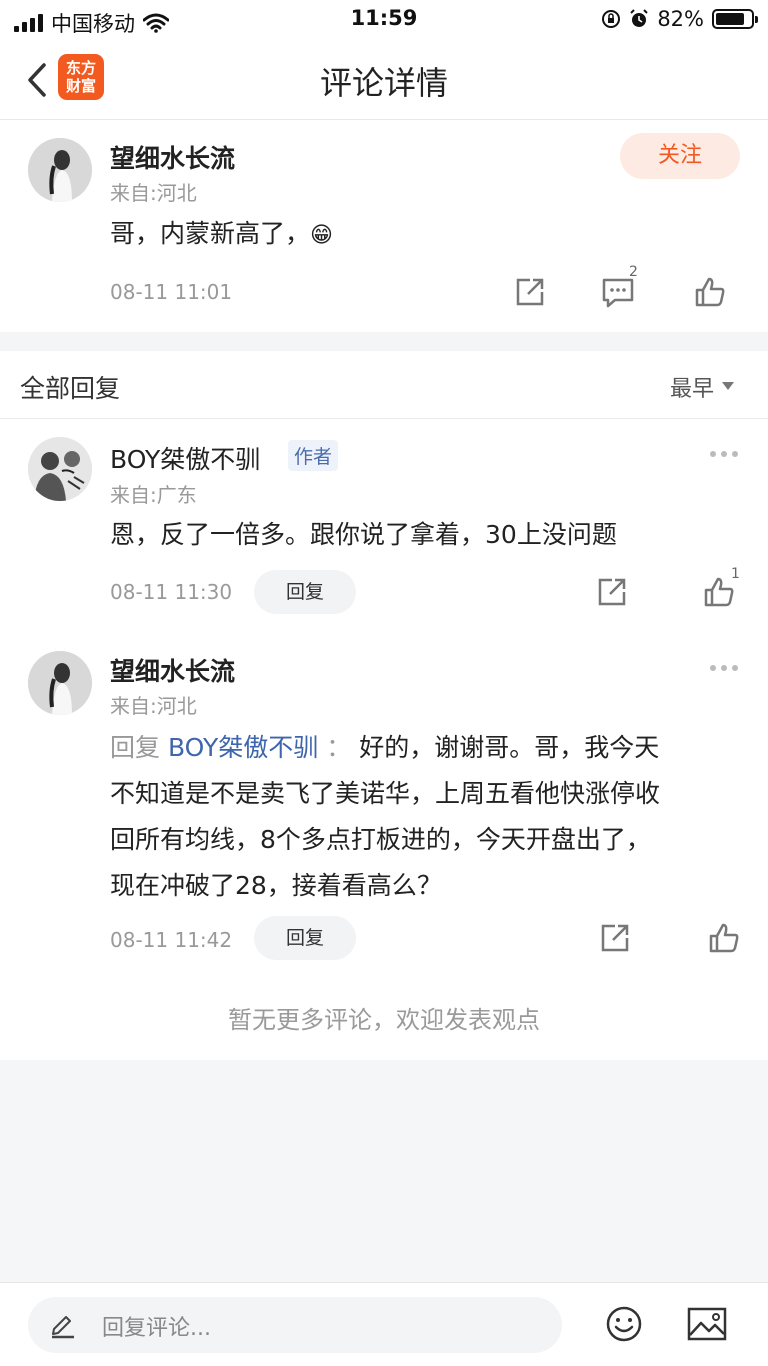 This screenshot has height=1366, width=768. I want to click on reply-prefix: 回复, so click(135, 747).